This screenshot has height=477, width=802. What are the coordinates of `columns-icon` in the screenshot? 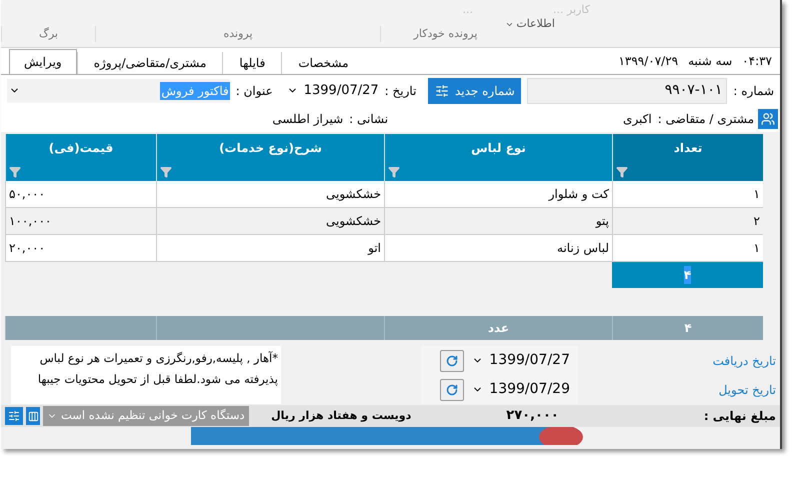 It's located at (33, 416).